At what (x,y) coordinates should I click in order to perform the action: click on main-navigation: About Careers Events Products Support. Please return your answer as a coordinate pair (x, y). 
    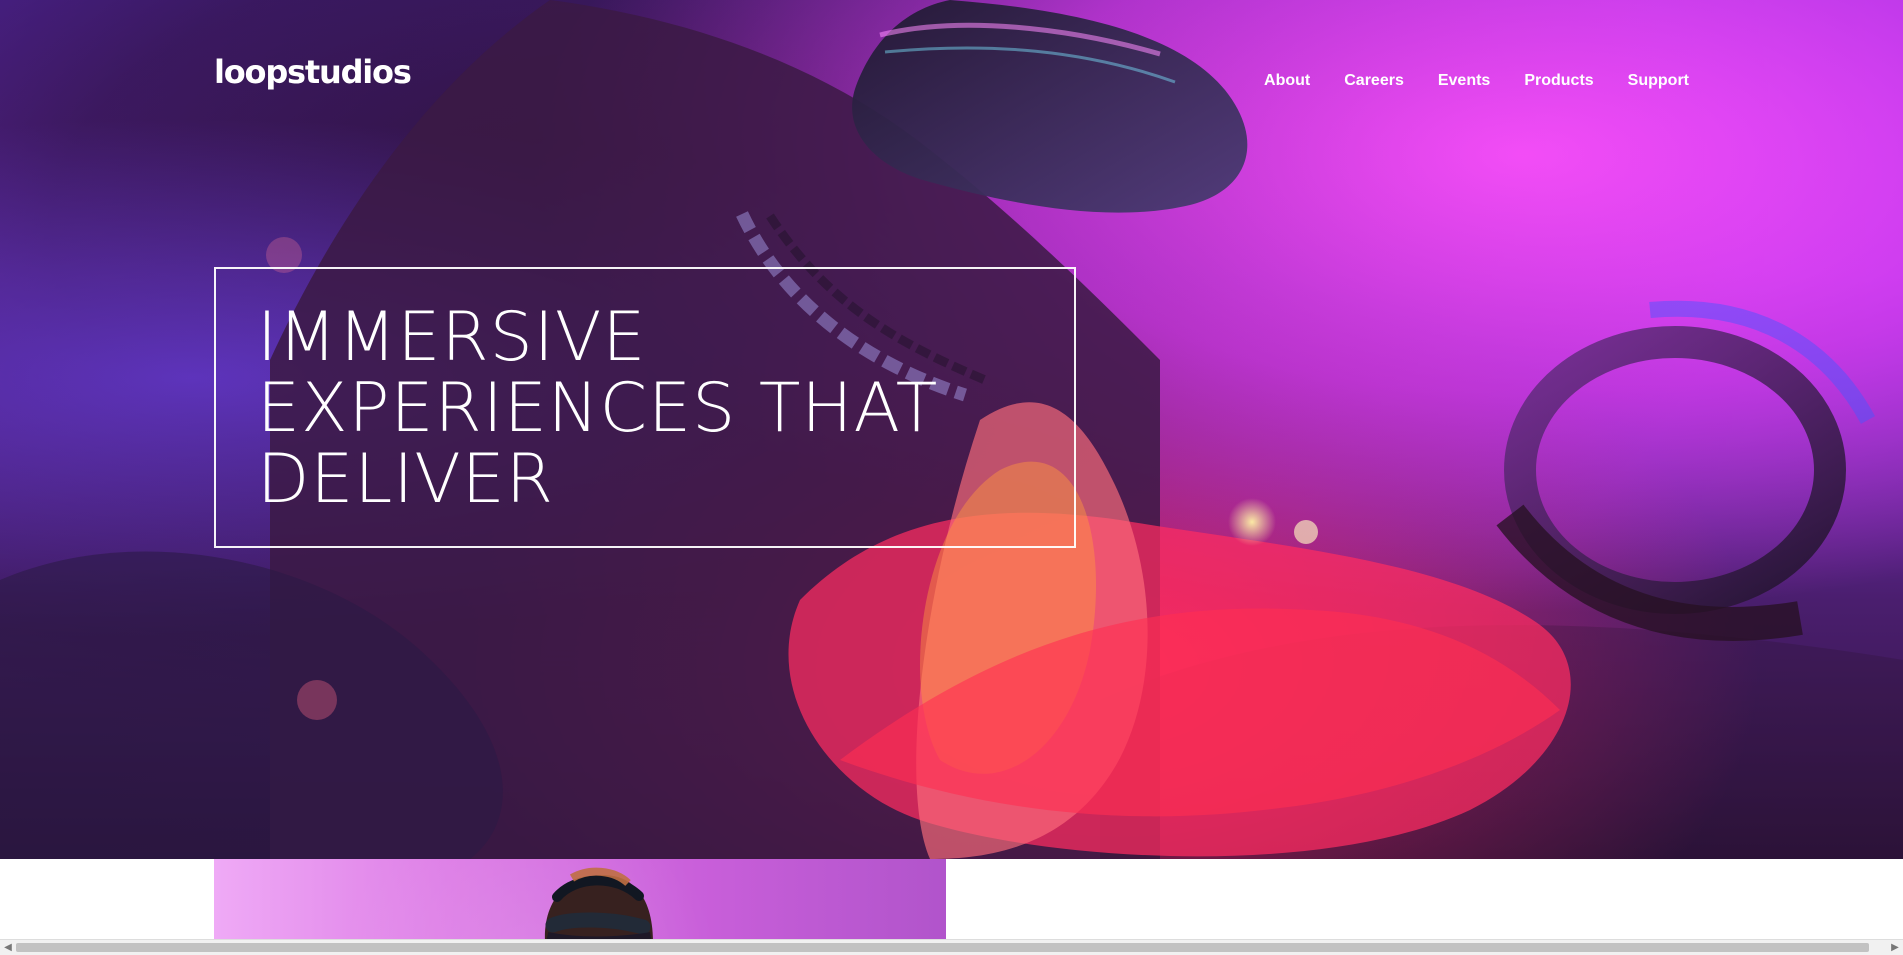
    Looking at the image, I should click on (1476, 81).